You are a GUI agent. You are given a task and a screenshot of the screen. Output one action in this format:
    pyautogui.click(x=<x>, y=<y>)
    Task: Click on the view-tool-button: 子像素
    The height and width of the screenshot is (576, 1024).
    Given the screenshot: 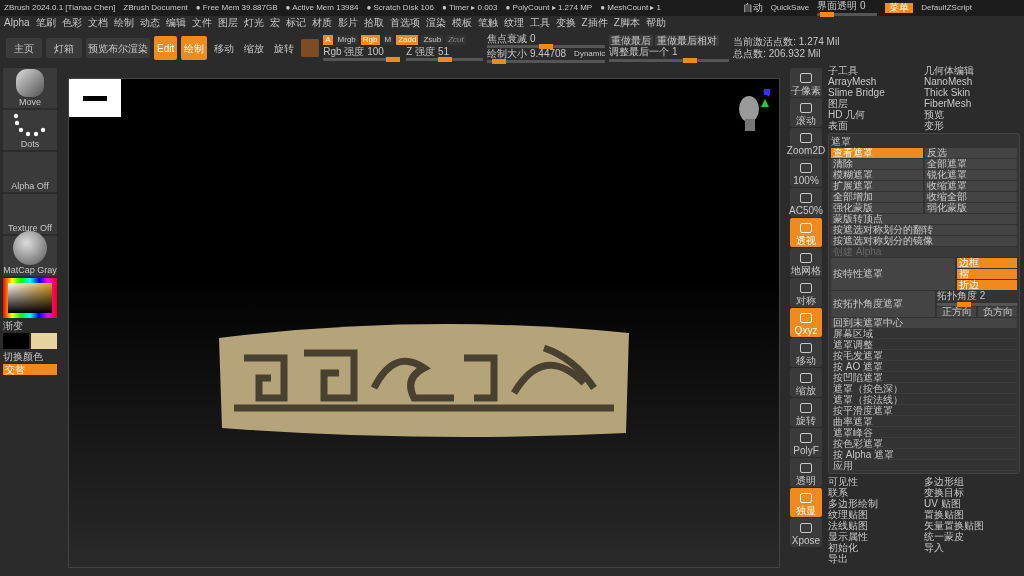 What is the action you would take?
    pyautogui.click(x=806, y=82)
    